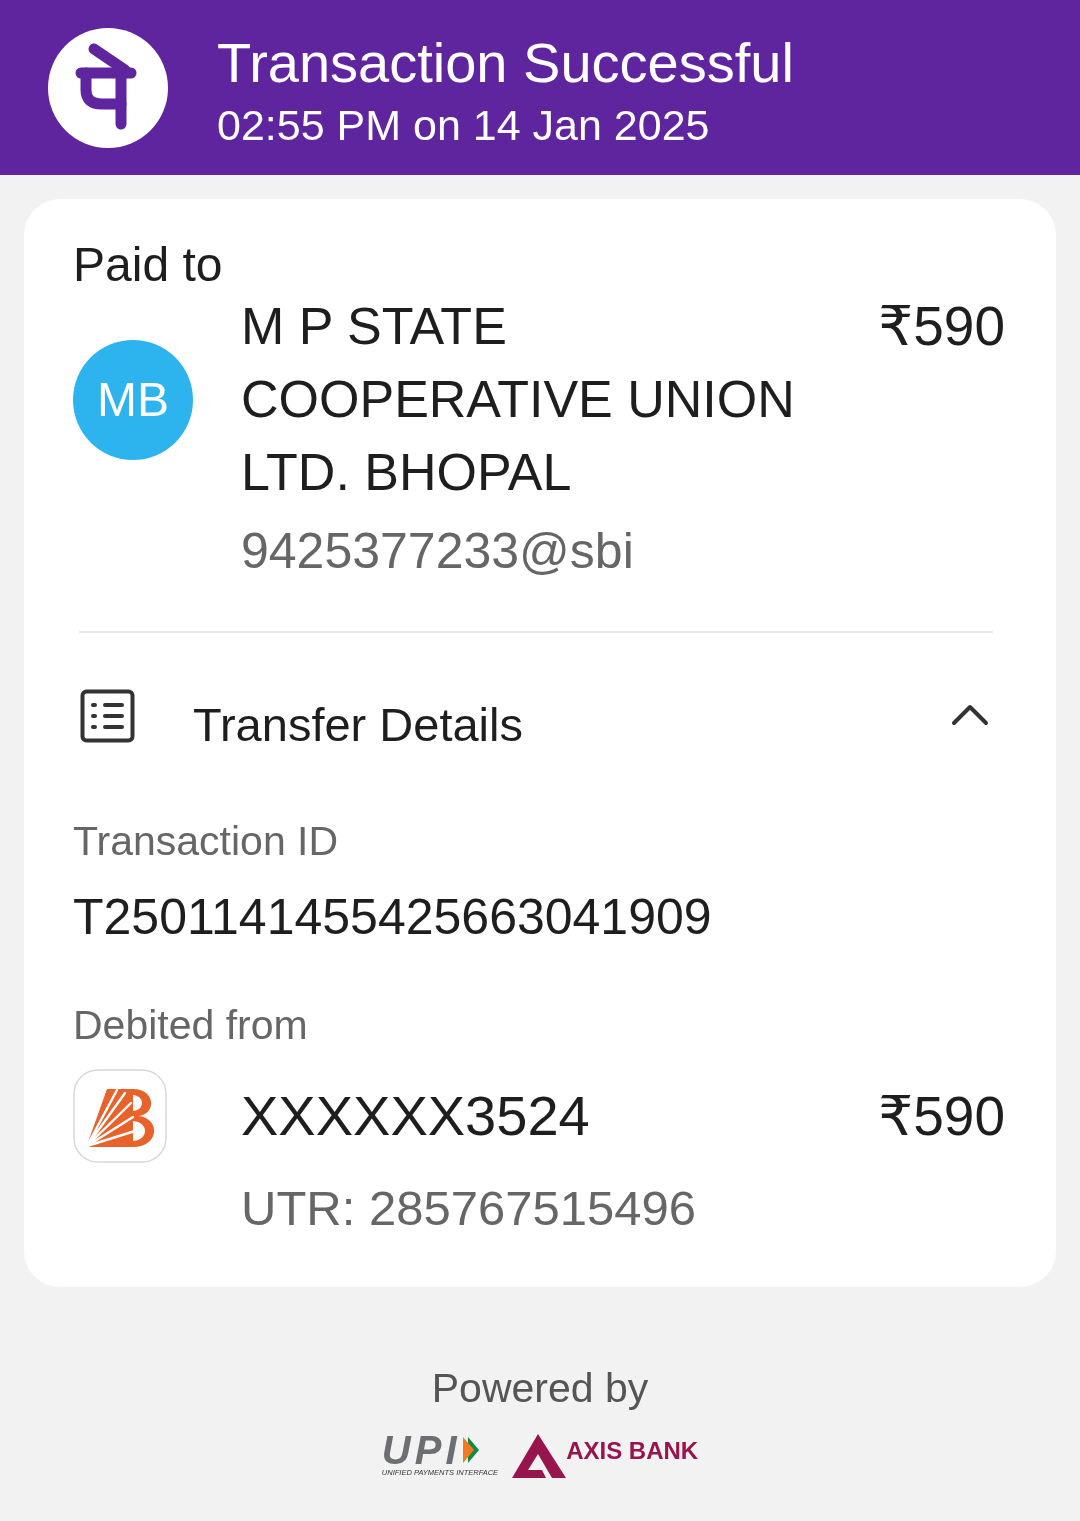 Image resolution: width=1080 pixels, height=1521 pixels. Describe the element at coordinates (358, 725) in the screenshot. I see `section-title: Transfer Details` at that location.